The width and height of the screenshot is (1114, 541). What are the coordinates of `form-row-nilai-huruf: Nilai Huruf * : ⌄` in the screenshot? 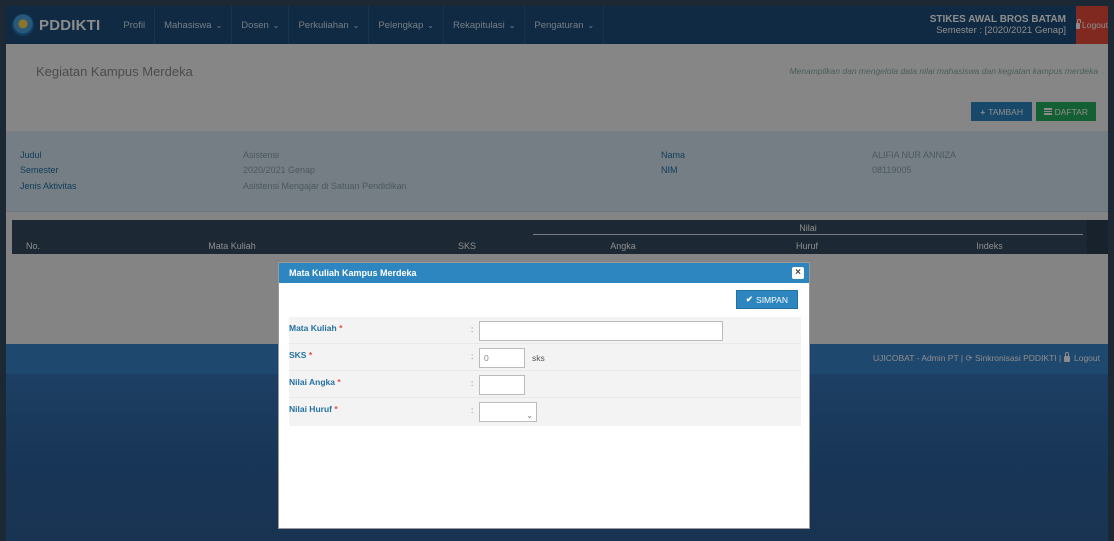 It's located at (545, 412).